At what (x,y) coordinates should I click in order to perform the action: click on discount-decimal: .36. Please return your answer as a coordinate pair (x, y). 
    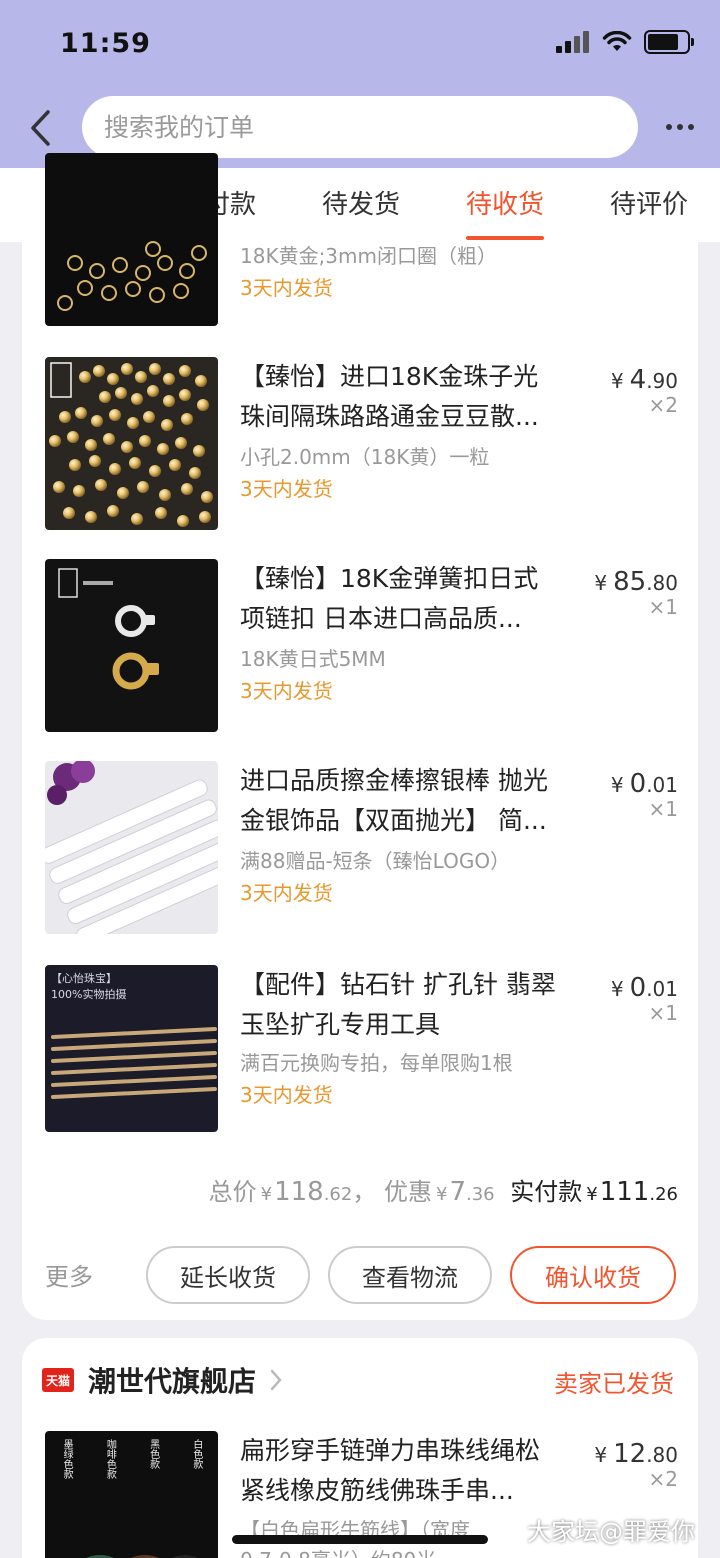
    Looking at the image, I should click on (480, 1194).